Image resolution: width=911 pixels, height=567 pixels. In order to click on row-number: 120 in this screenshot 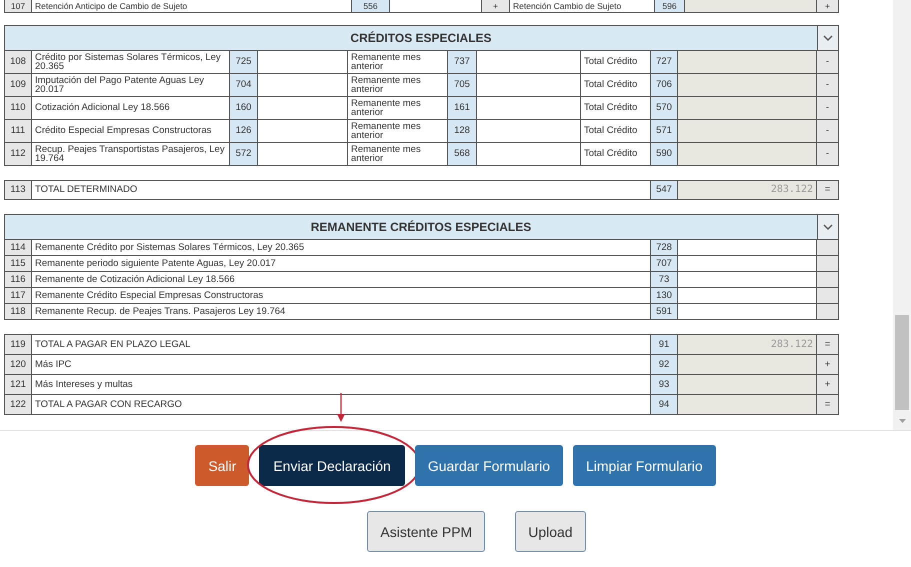, I will do `click(18, 364)`.